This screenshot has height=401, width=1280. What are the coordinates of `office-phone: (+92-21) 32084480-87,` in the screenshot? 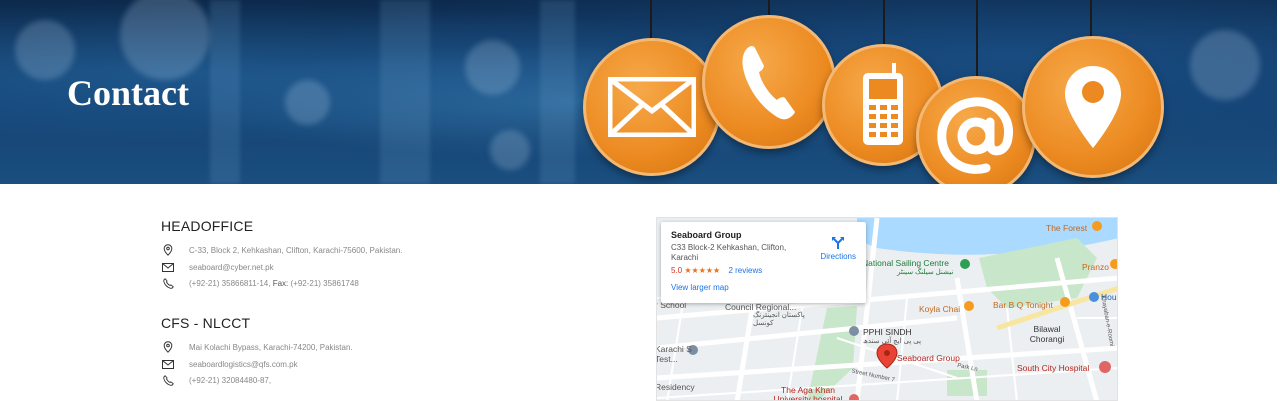 It's located at (216, 380).